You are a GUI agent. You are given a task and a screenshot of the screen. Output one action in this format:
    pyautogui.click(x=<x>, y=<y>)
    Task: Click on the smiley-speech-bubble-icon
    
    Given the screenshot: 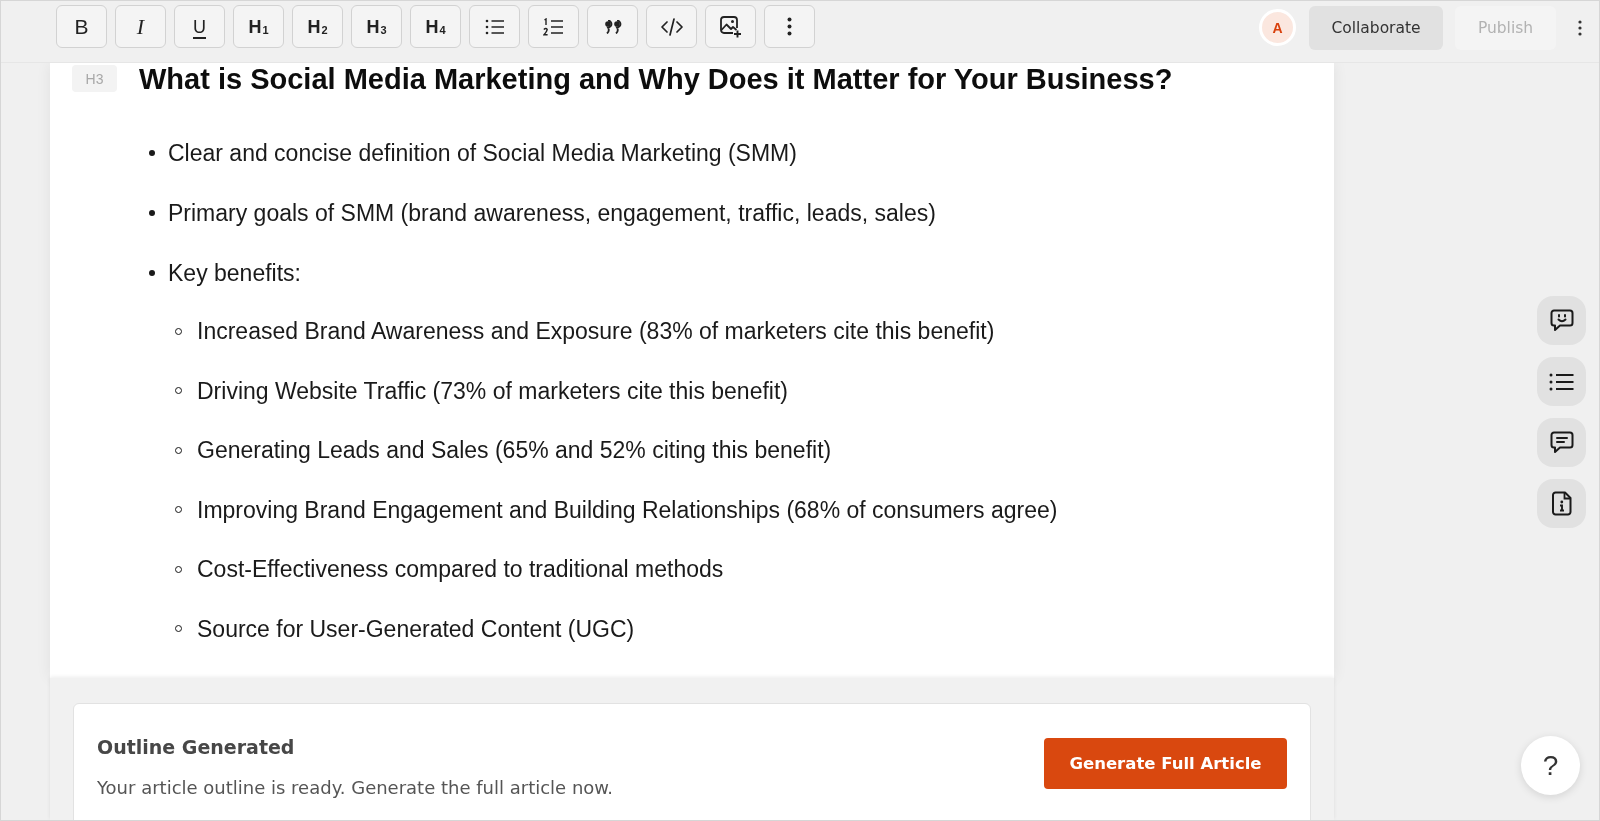 What is the action you would take?
    pyautogui.click(x=1561, y=320)
    